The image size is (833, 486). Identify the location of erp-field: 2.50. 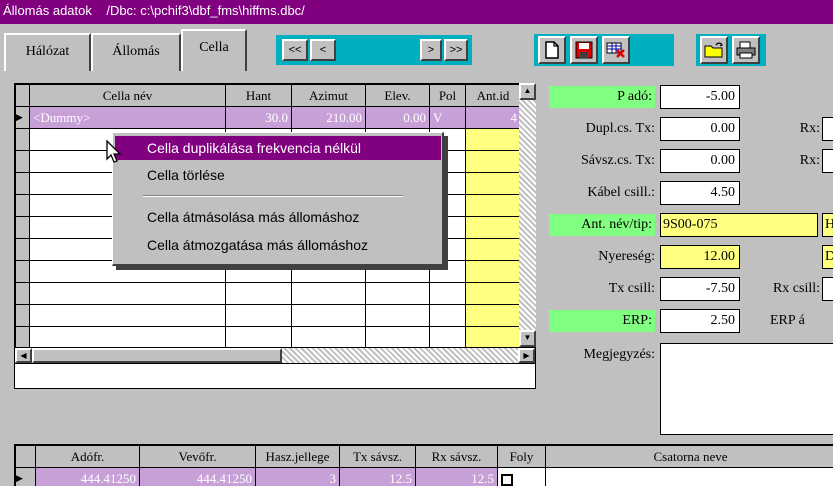
(700, 321).